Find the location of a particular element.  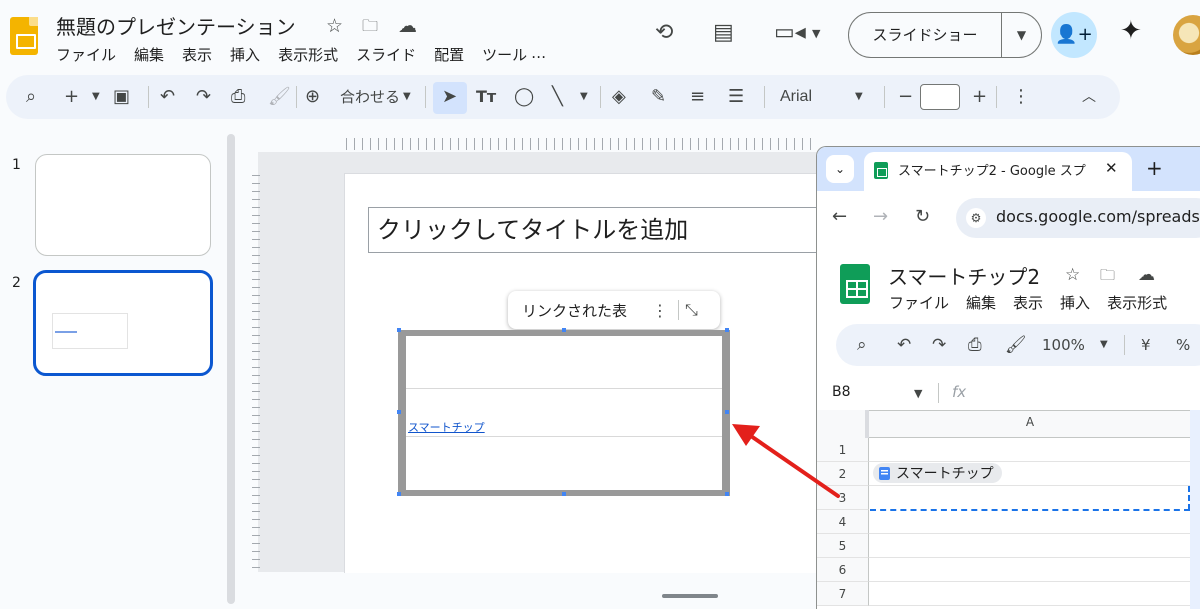

title-placeholder: クリックしてタイトルを追加 is located at coordinates (593, 230).